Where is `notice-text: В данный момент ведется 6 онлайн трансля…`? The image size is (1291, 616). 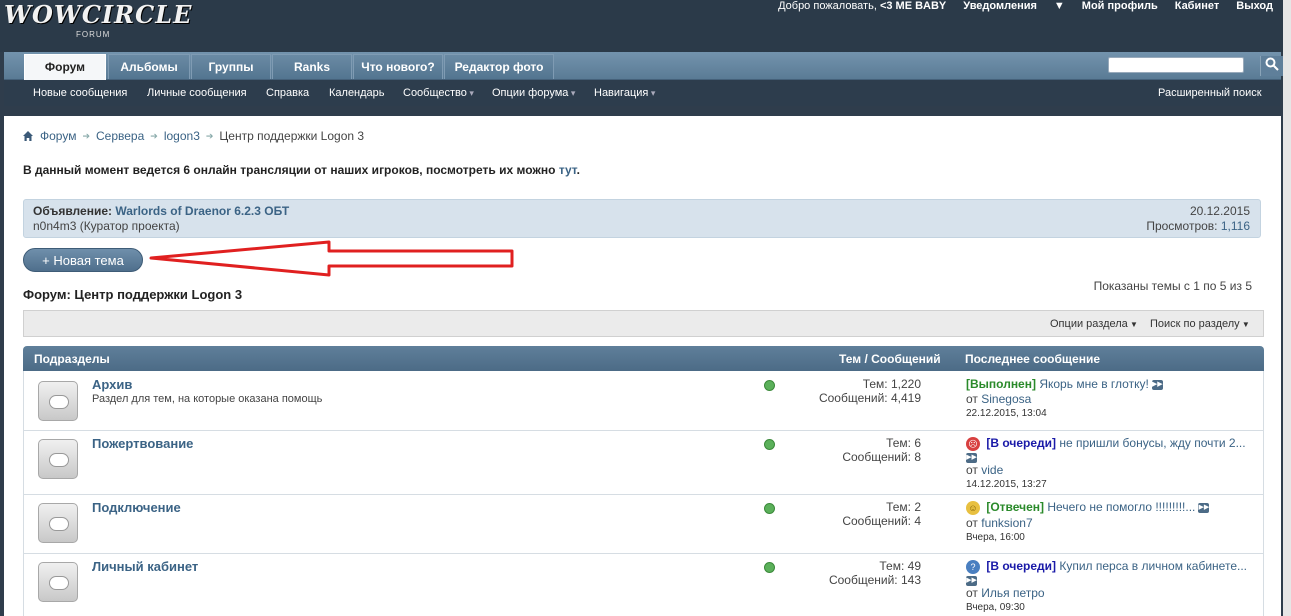 notice-text: В данный момент ведется 6 онлайн трансля… is located at coordinates (289, 170).